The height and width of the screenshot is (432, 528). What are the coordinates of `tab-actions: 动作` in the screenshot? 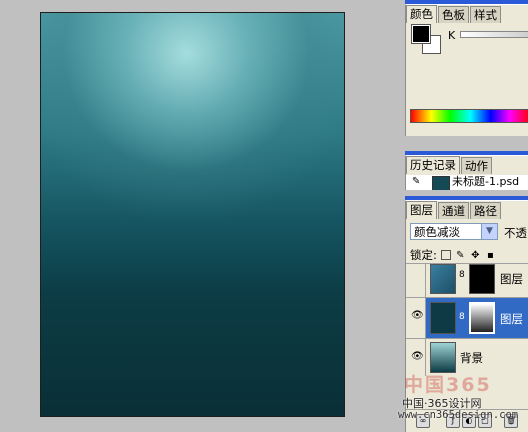 It's located at (476, 165).